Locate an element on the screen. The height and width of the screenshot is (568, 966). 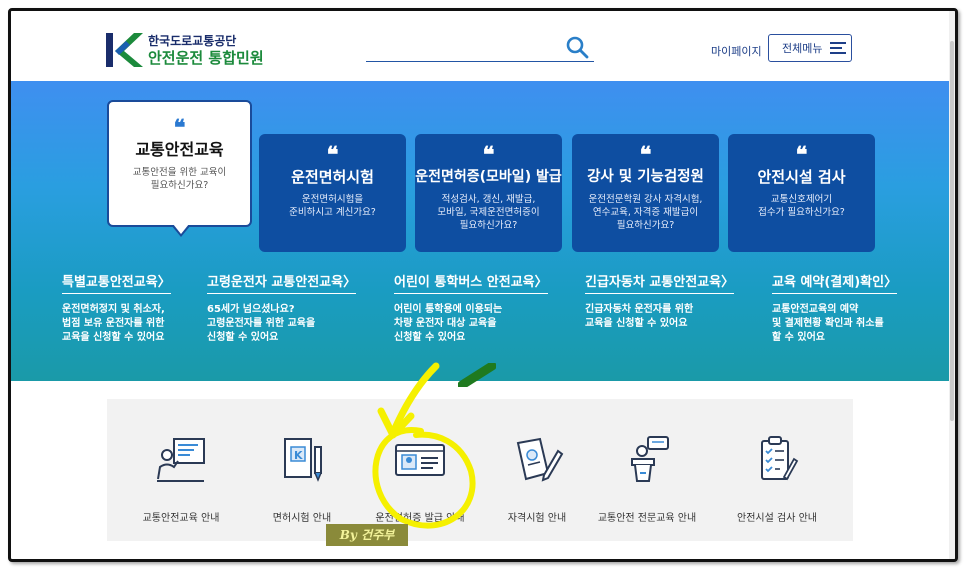
card-desc: 적성검사, 갱신, 재발급, 모바일, 국제운전면허증이 필요하신가요? is located at coordinates (488, 212).